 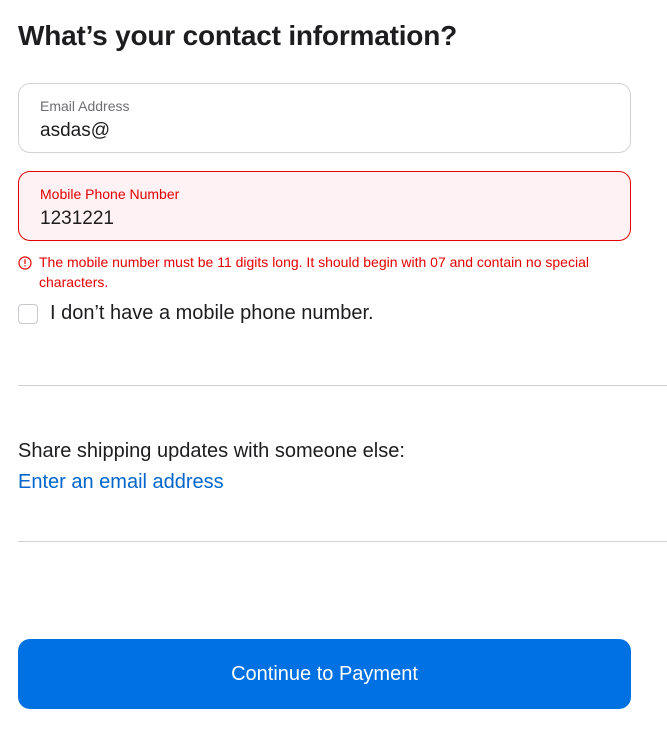 I want to click on email-field: Email Address asdas@, so click(x=324, y=118).